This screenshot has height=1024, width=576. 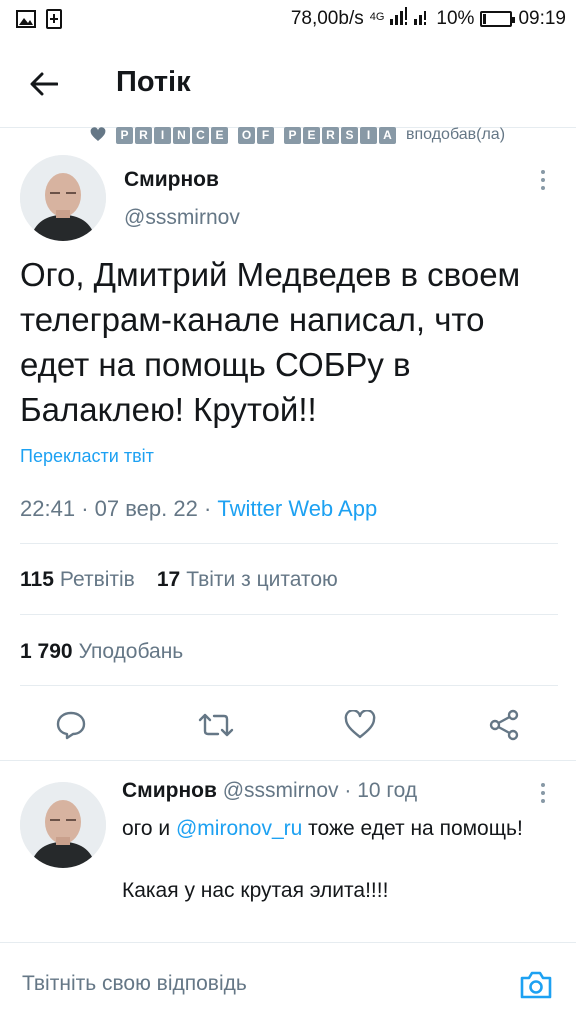 I want to click on share-button, so click(x=504, y=725).